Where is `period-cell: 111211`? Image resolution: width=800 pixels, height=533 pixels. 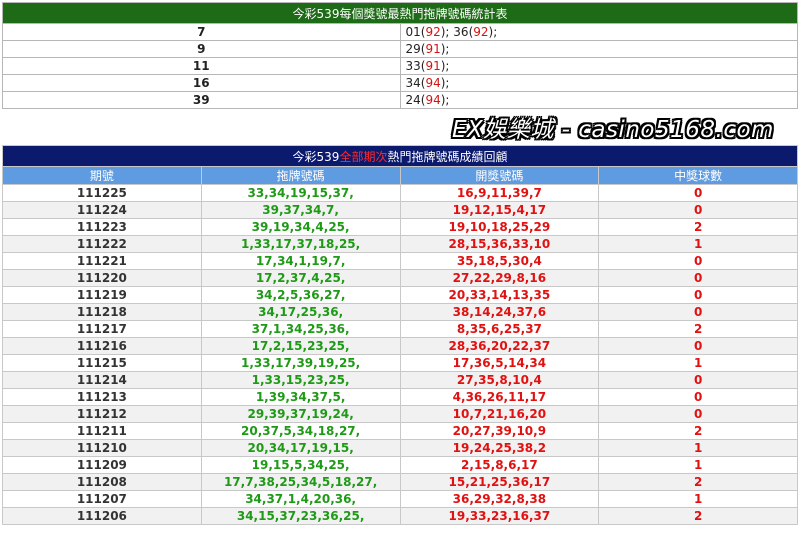
period-cell: 111211 is located at coordinates (102, 431).